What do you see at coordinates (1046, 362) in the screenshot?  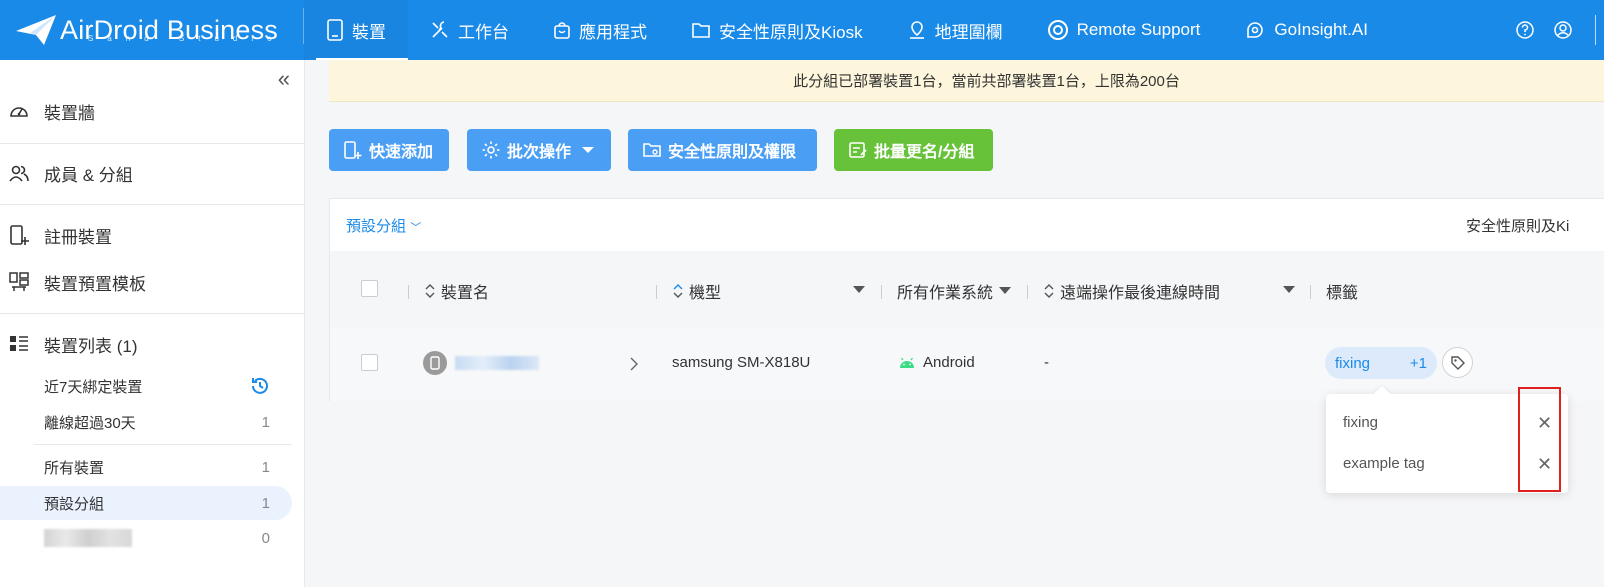 I see `last-connection-cell: -` at bounding box center [1046, 362].